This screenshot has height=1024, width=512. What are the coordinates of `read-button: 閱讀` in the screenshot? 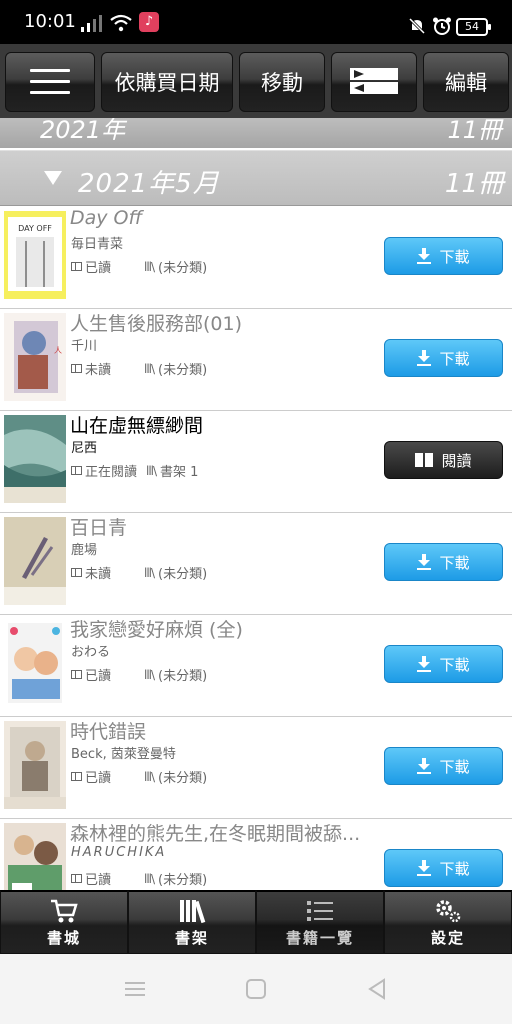 It's located at (443, 460).